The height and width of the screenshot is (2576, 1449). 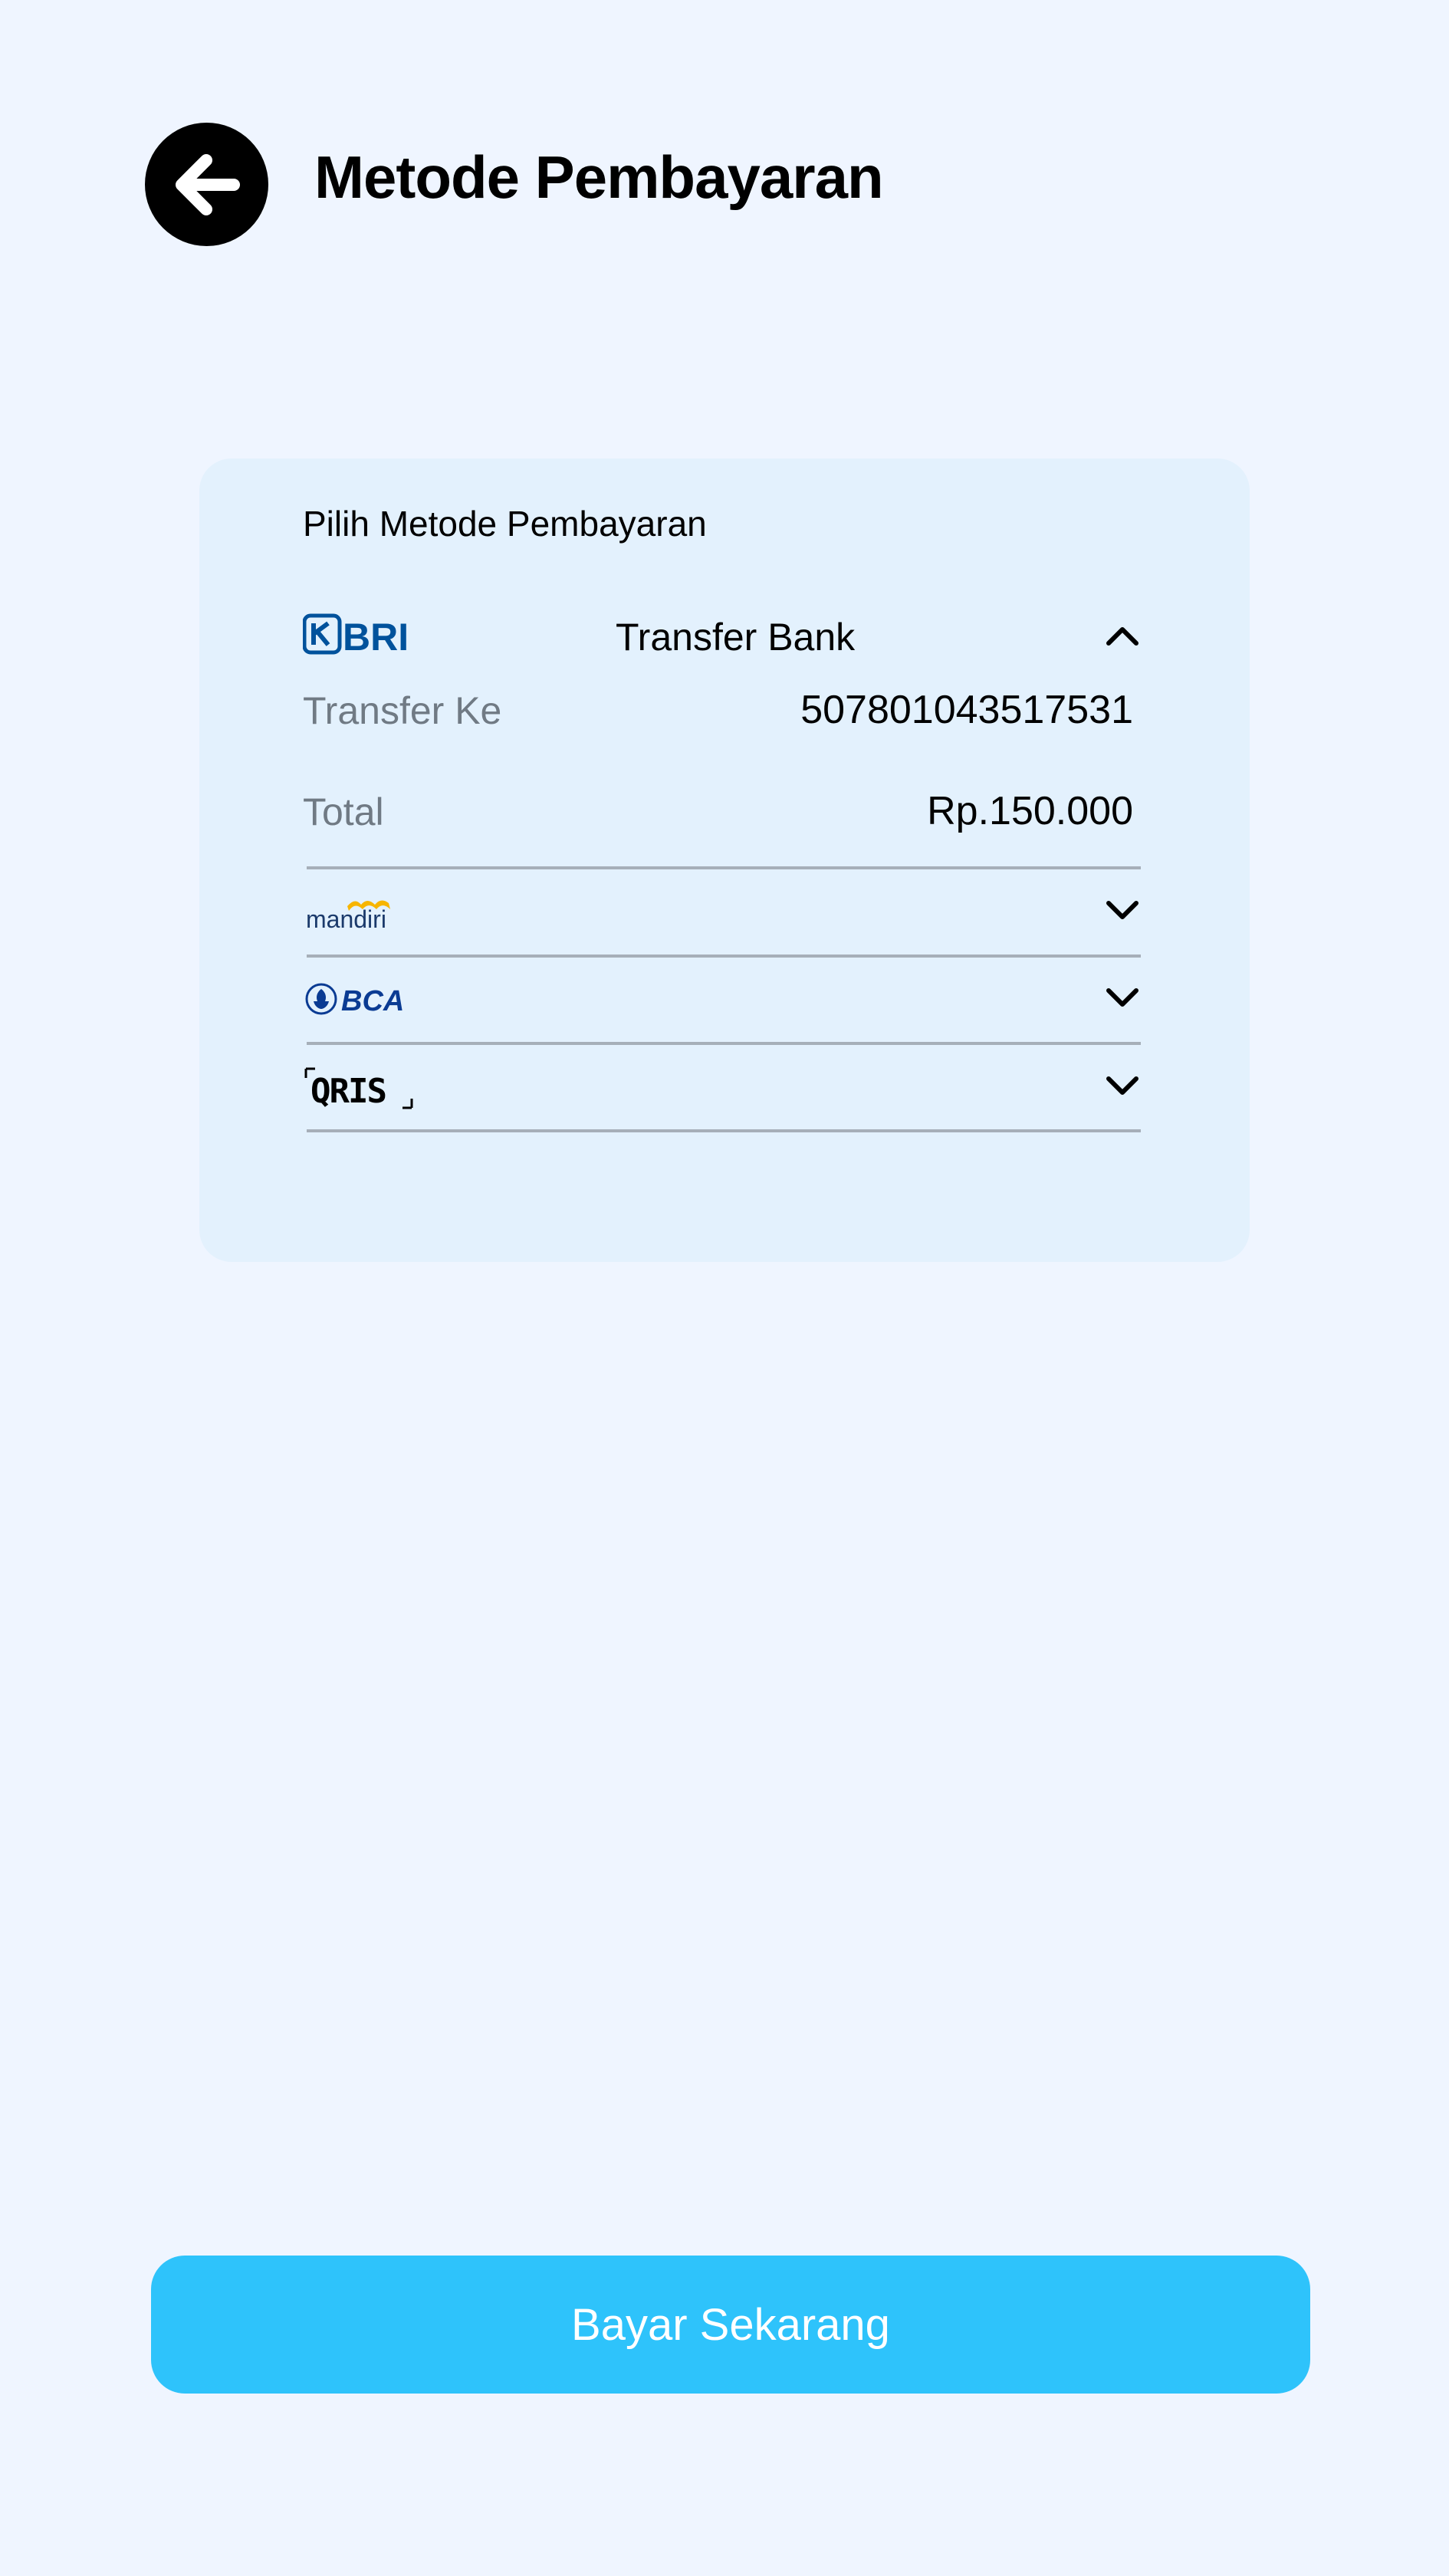 What do you see at coordinates (736, 637) in the screenshot?
I see `method-name-label: Transfer Bank` at bounding box center [736, 637].